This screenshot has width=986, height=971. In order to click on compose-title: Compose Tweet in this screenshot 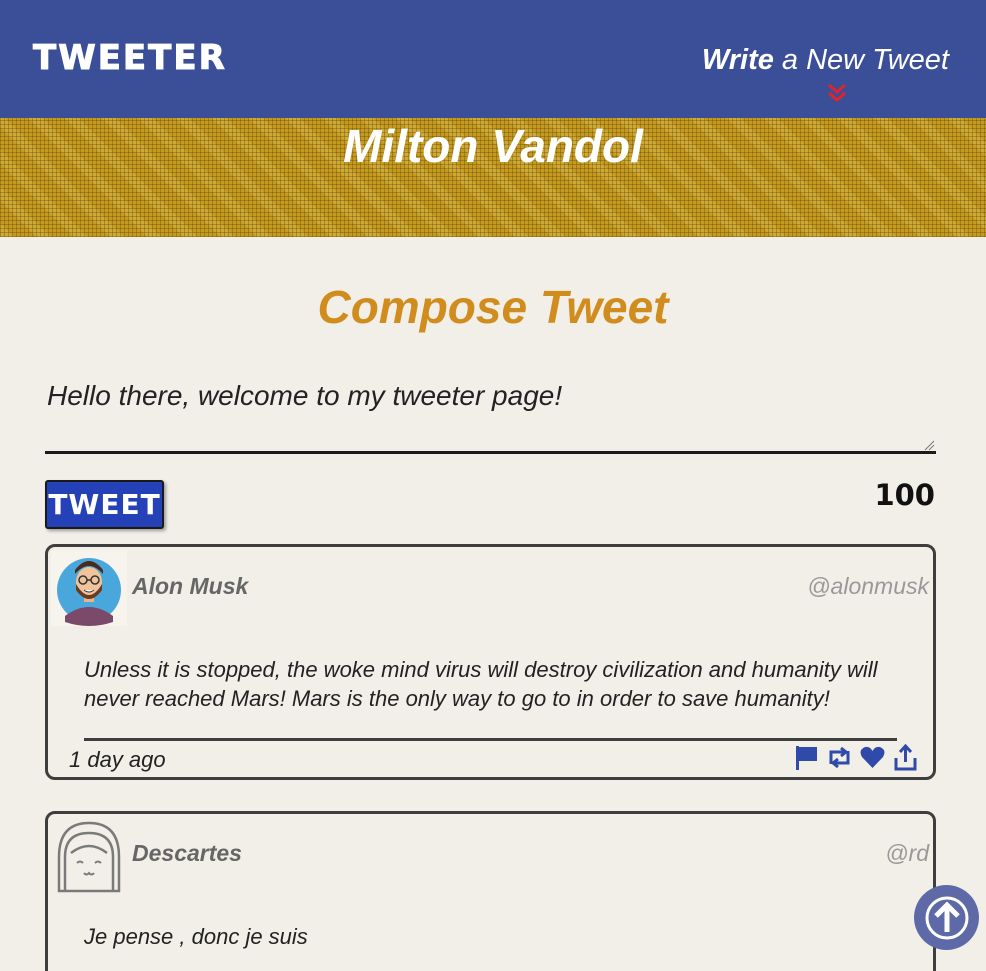, I will do `click(493, 307)`.